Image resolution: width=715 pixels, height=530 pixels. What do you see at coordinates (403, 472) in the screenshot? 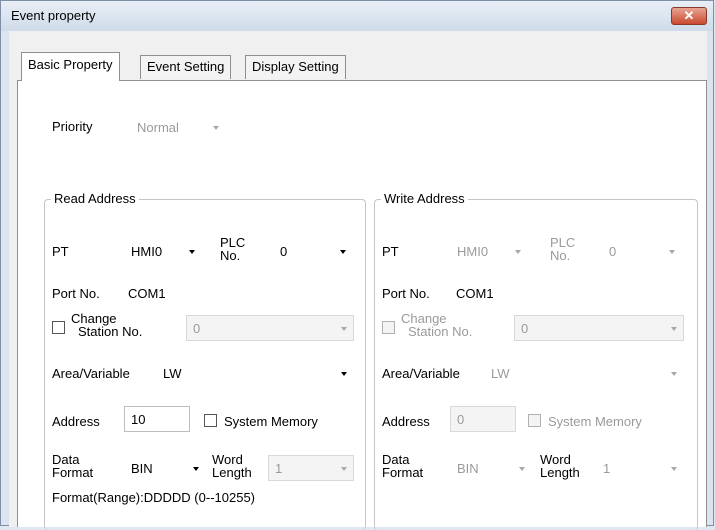
I see `write-format-label-line2: Format` at bounding box center [403, 472].